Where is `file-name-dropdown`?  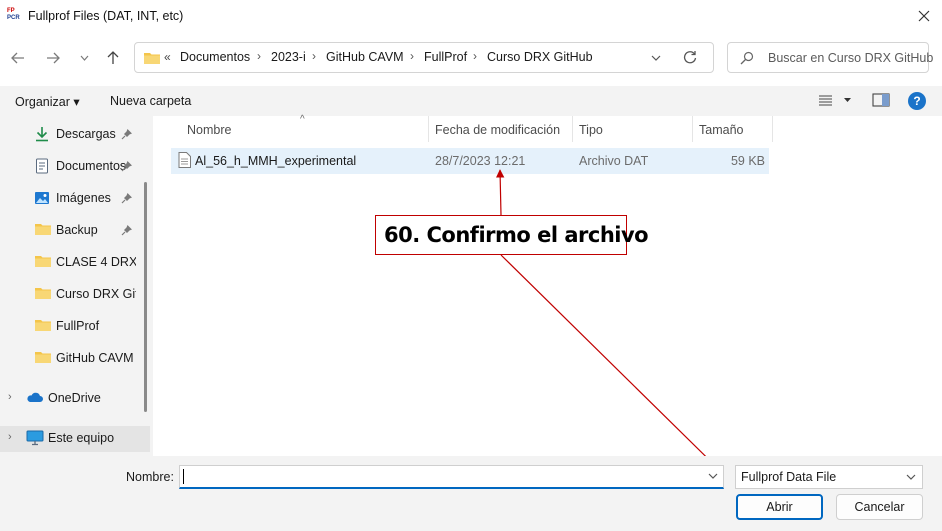
file-name-dropdown is located at coordinates (713, 476).